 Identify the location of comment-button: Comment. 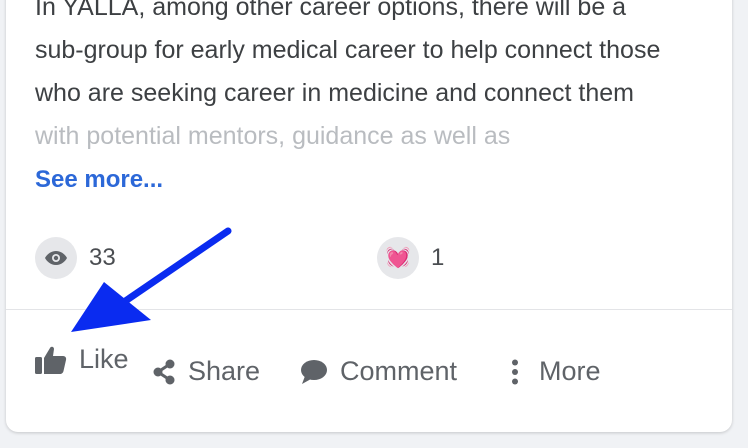
(378, 371).